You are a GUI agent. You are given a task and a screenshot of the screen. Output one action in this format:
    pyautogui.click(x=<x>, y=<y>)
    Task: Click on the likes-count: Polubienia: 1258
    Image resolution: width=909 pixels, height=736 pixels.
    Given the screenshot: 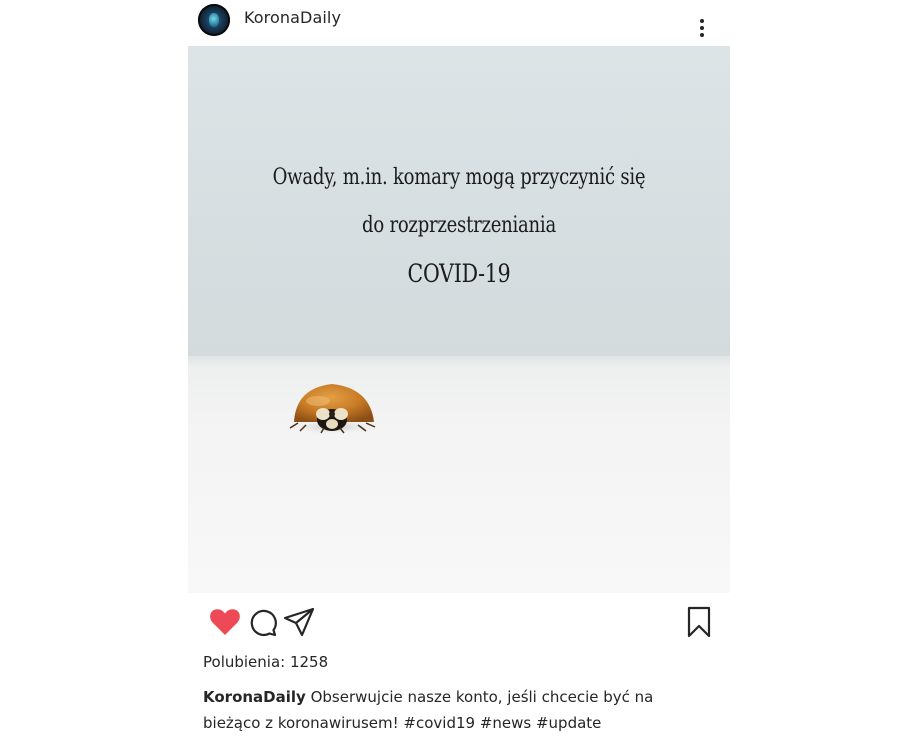 What is the action you would take?
    pyautogui.click(x=265, y=662)
    